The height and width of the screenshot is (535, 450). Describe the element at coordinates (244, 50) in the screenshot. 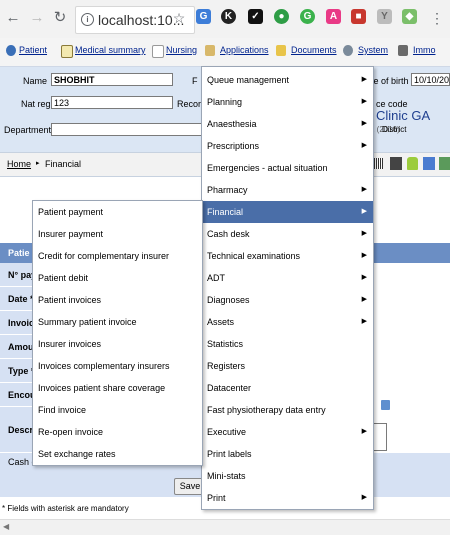

I see `menu-applications: Applications` at that location.